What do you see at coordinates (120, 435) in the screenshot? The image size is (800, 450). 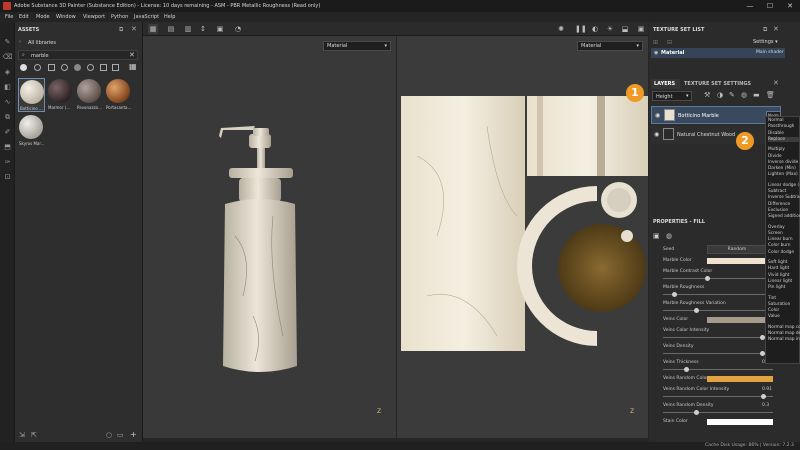 I see `folder-icon: ▭` at bounding box center [120, 435].